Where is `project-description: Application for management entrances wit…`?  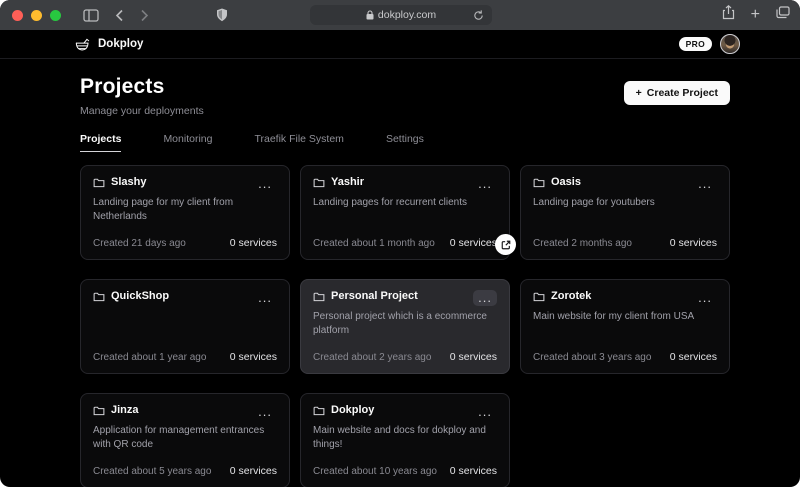
project-description: Application for management entrances wit… is located at coordinates (179, 437).